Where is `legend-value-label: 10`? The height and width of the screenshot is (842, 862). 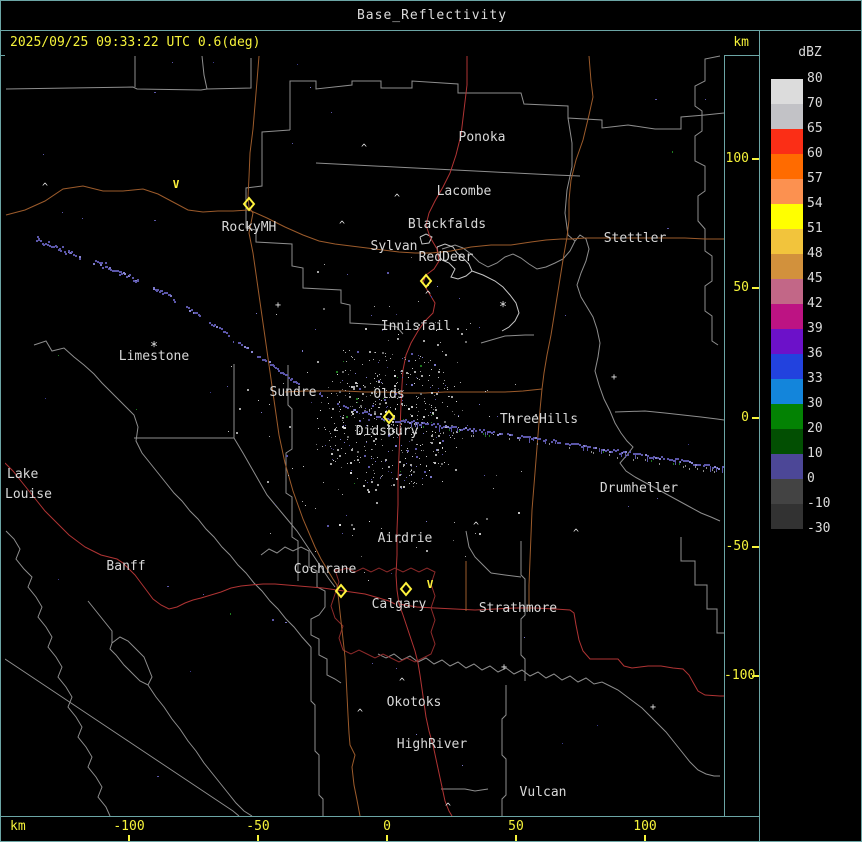 legend-value-label: 10 is located at coordinates (815, 453).